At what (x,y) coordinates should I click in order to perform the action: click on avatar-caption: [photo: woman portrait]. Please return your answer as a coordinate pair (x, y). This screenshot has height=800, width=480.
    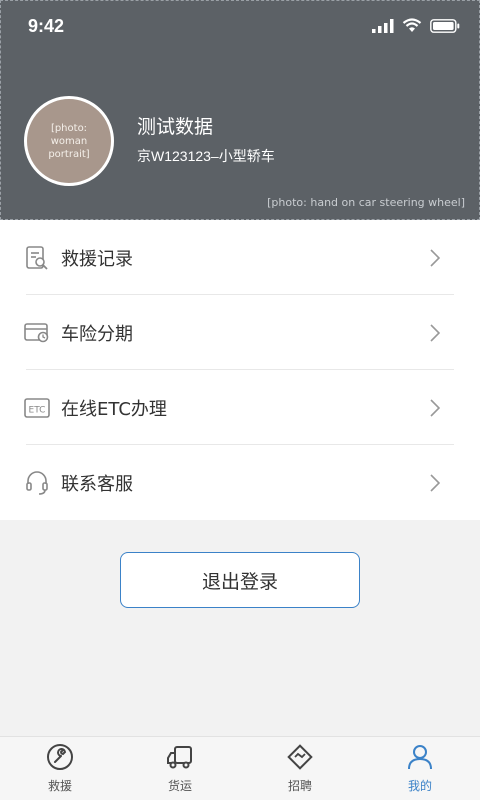
    Looking at the image, I should click on (69, 141).